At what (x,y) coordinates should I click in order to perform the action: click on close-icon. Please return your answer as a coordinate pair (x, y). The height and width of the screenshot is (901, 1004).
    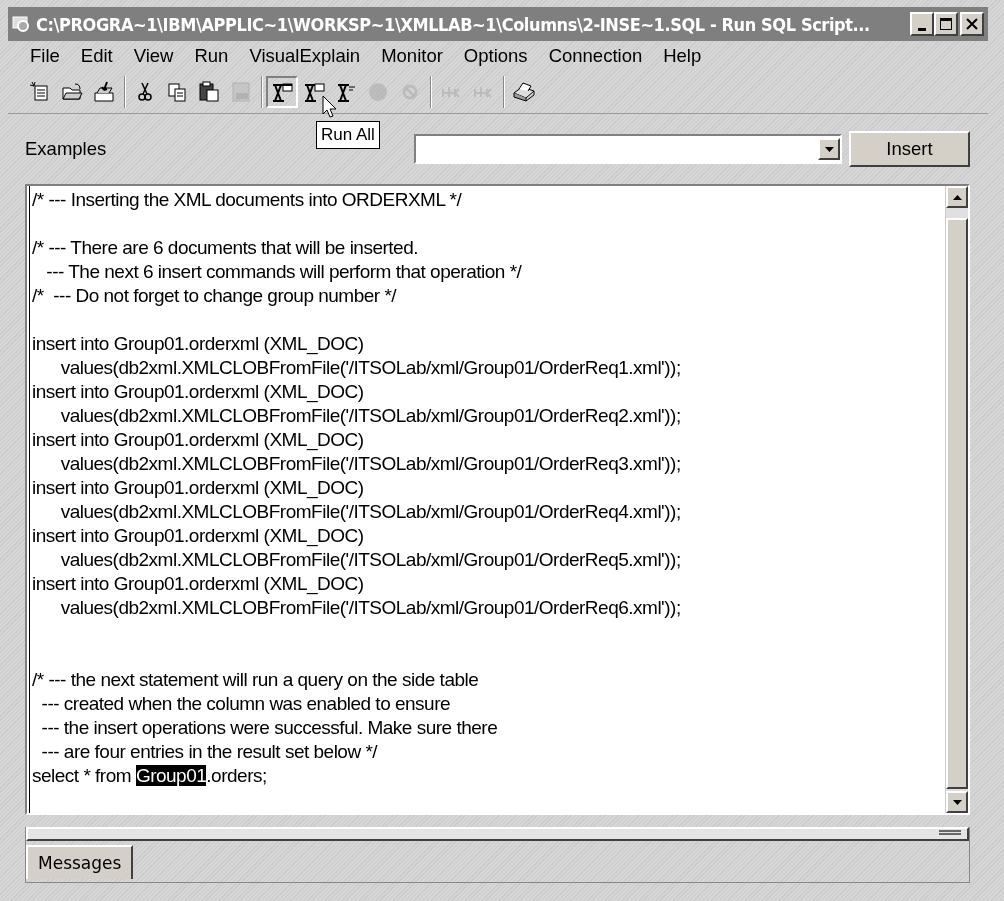
    Looking at the image, I should click on (972, 24).